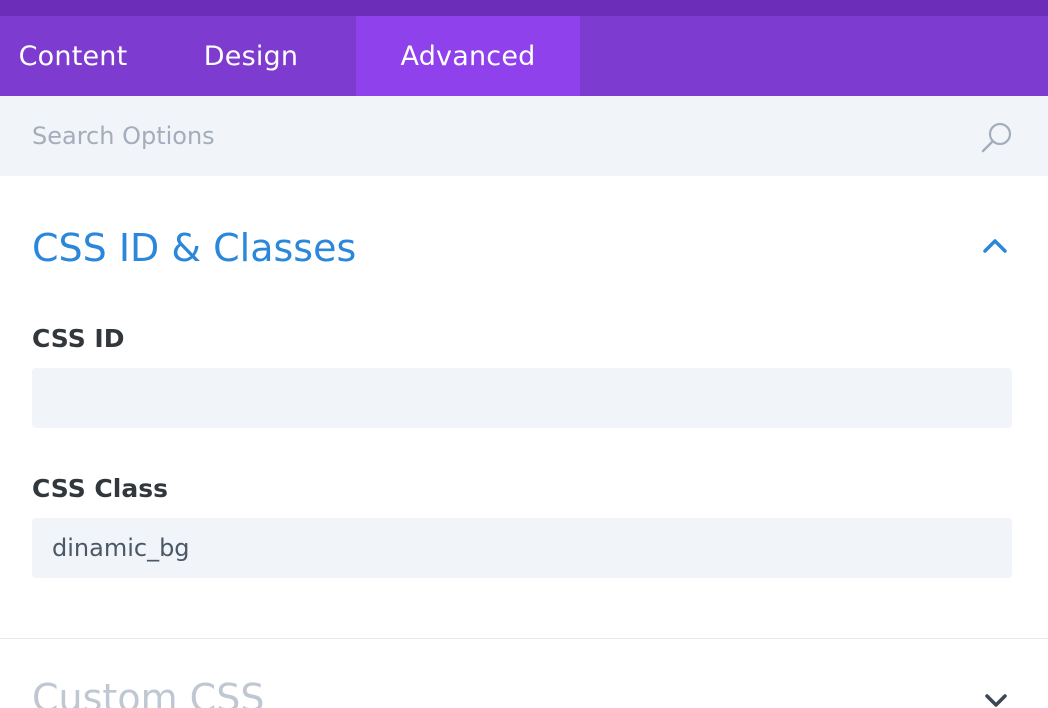  What do you see at coordinates (251, 56) in the screenshot?
I see `tab-design: Design` at bounding box center [251, 56].